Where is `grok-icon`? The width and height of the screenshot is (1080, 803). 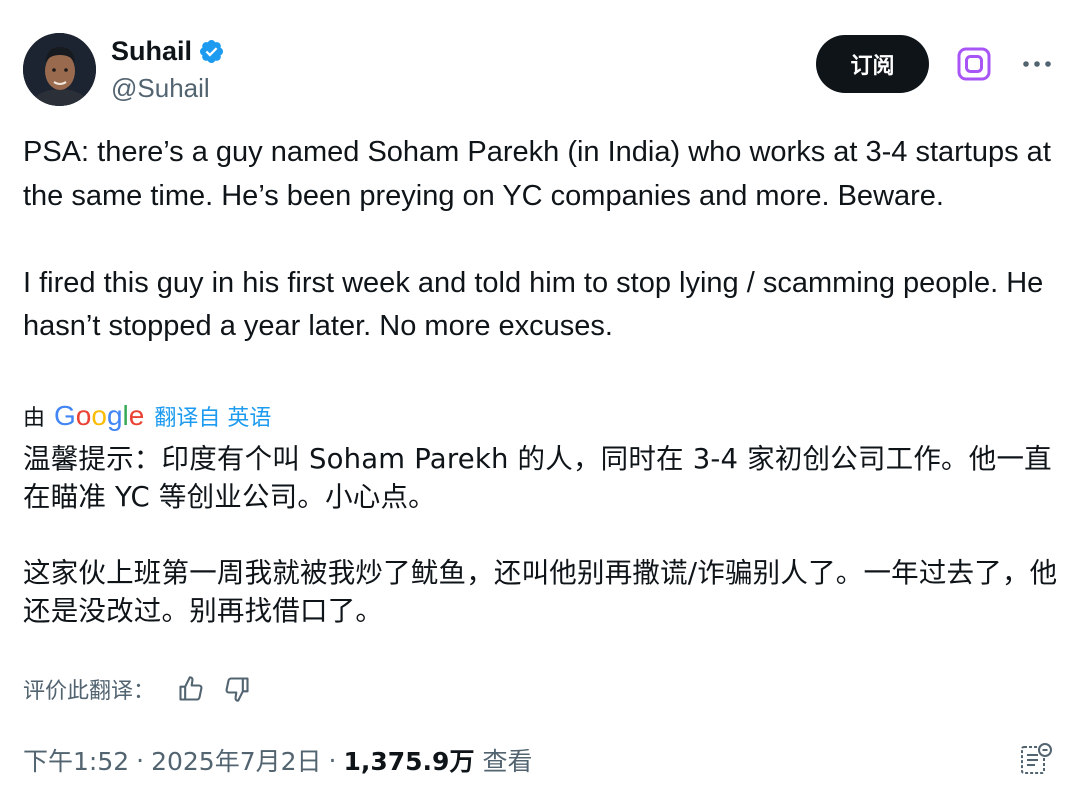
grok-icon is located at coordinates (974, 64).